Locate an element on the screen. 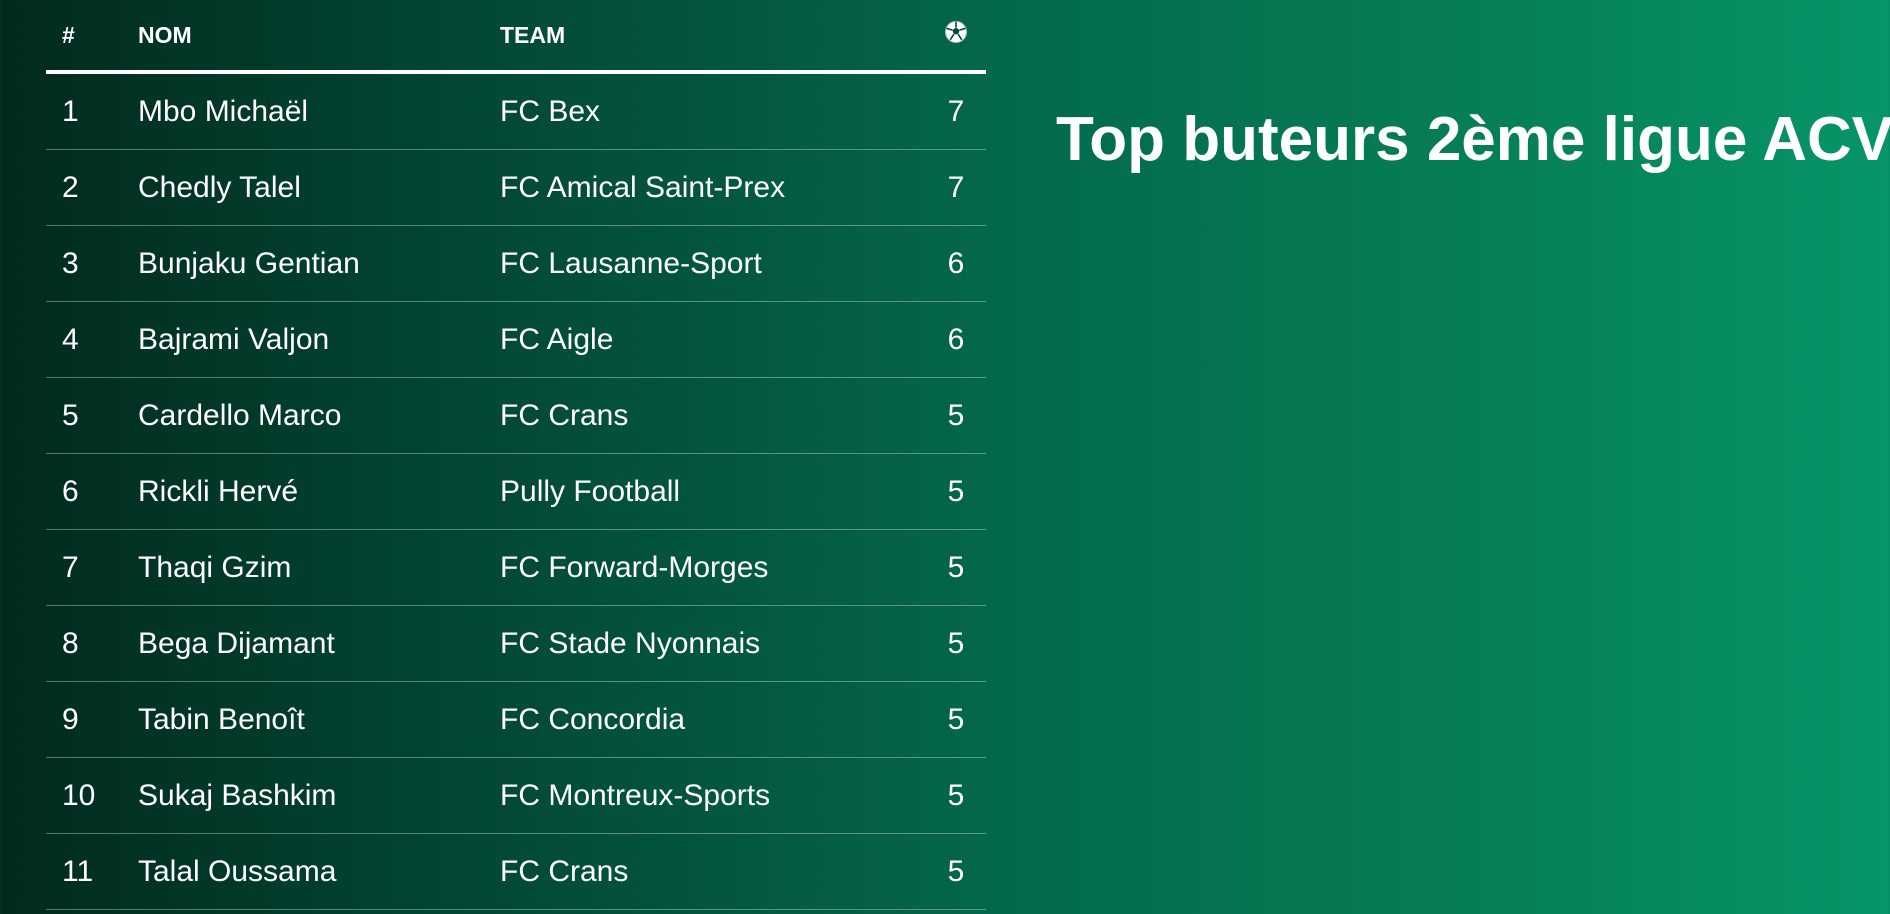 This screenshot has width=1890, height=914. cell-name: Bega Dijamant is located at coordinates (236, 643).